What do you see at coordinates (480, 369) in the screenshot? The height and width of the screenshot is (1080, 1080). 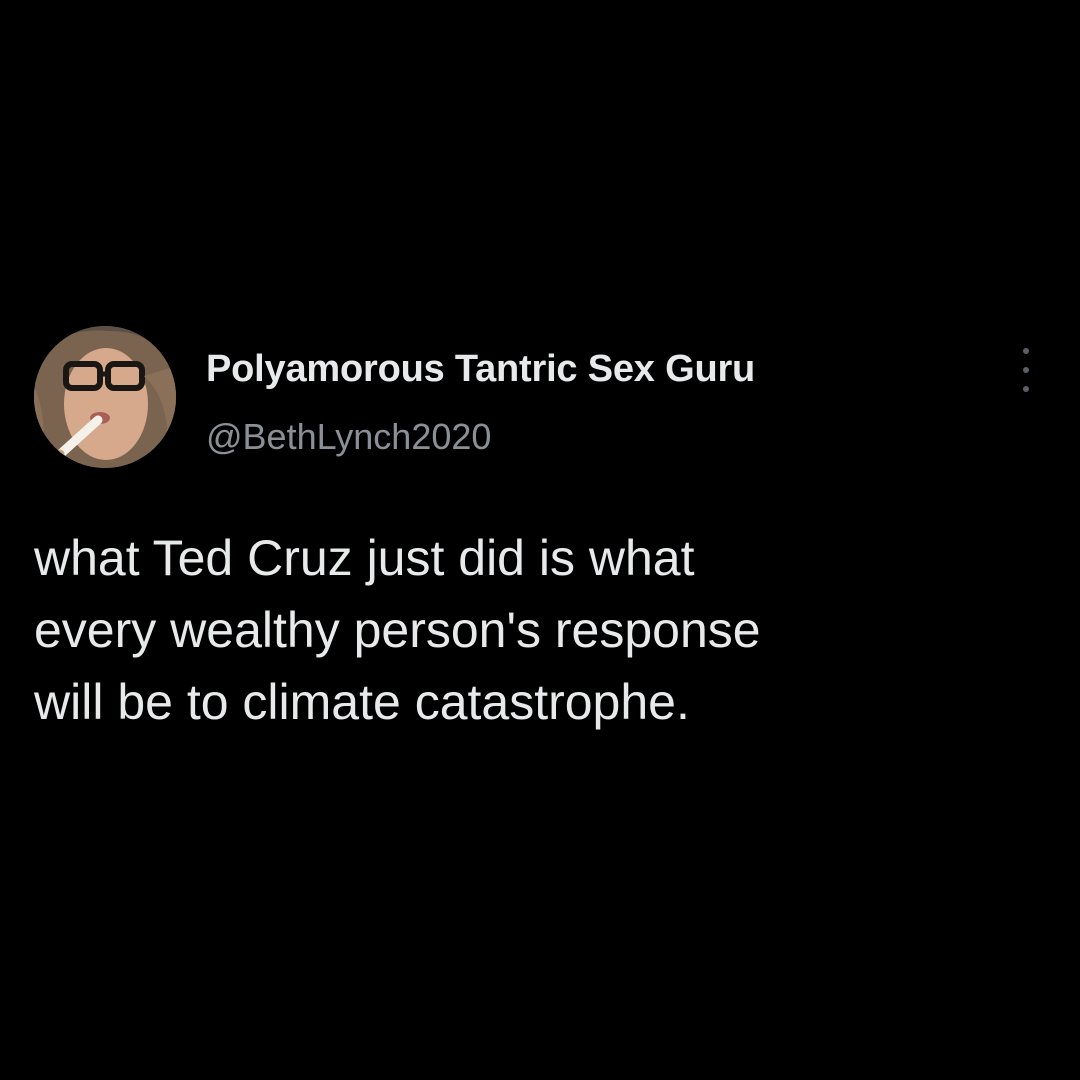 I see `author-display-name: Polyamorous Tantric Sex Guru` at bounding box center [480, 369].